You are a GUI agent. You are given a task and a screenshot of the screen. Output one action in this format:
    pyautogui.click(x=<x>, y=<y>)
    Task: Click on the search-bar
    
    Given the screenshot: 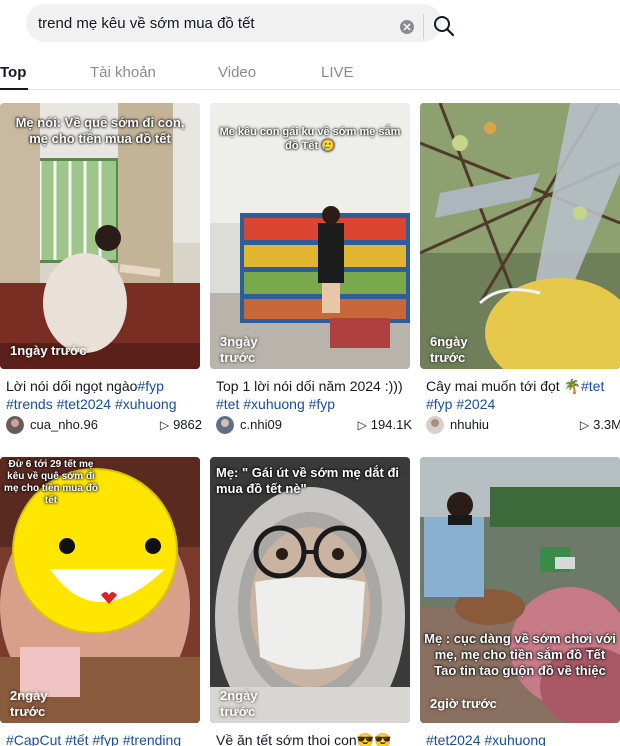 What is the action you would take?
    pyautogui.click(x=240, y=23)
    